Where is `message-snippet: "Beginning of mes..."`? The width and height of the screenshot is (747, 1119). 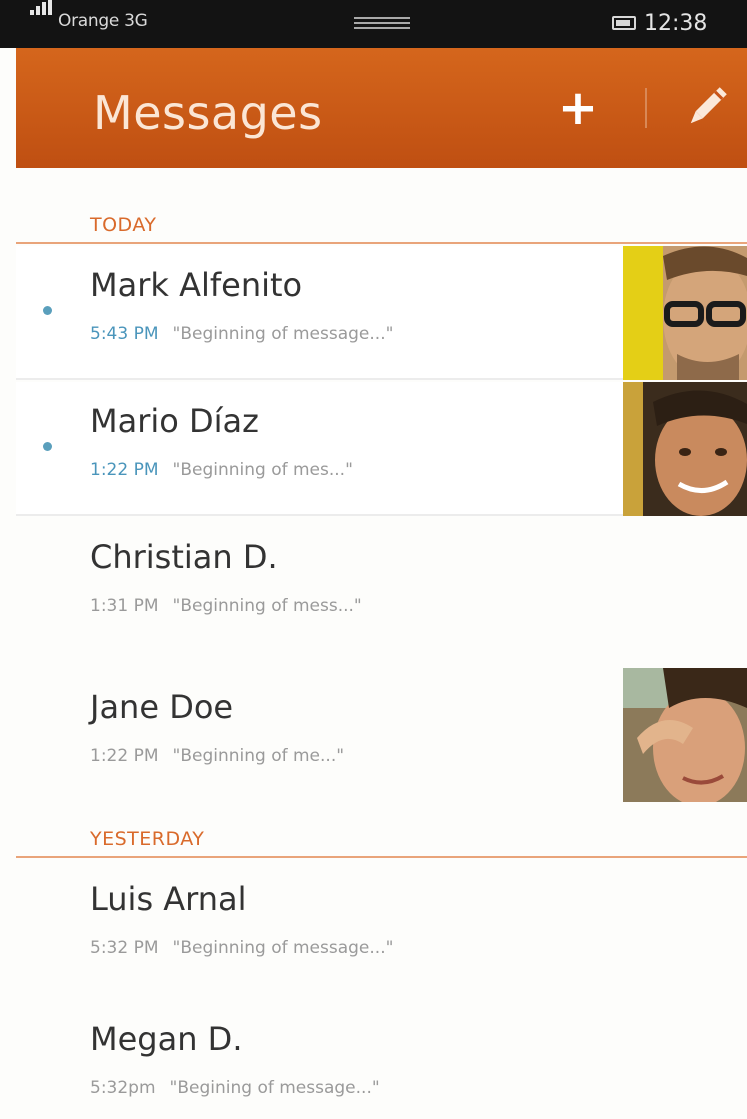 message-snippet: "Beginning of mes..." is located at coordinates (262, 470).